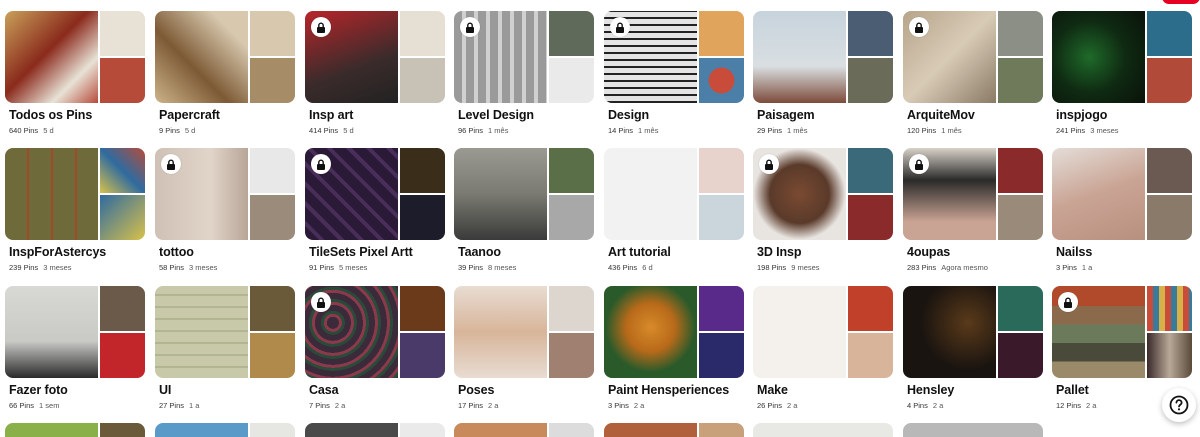  What do you see at coordinates (498, 130) in the screenshot?
I see `board-updated-time: 1 mês` at bounding box center [498, 130].